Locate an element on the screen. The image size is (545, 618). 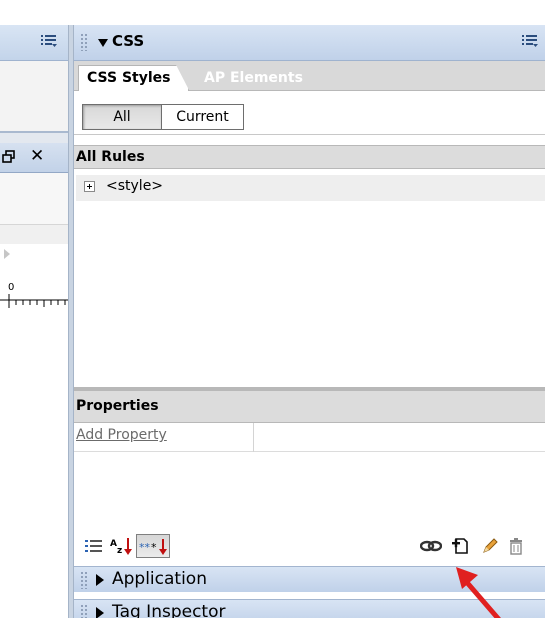
ruler-label: 0 is located at coordinates (11, 287).